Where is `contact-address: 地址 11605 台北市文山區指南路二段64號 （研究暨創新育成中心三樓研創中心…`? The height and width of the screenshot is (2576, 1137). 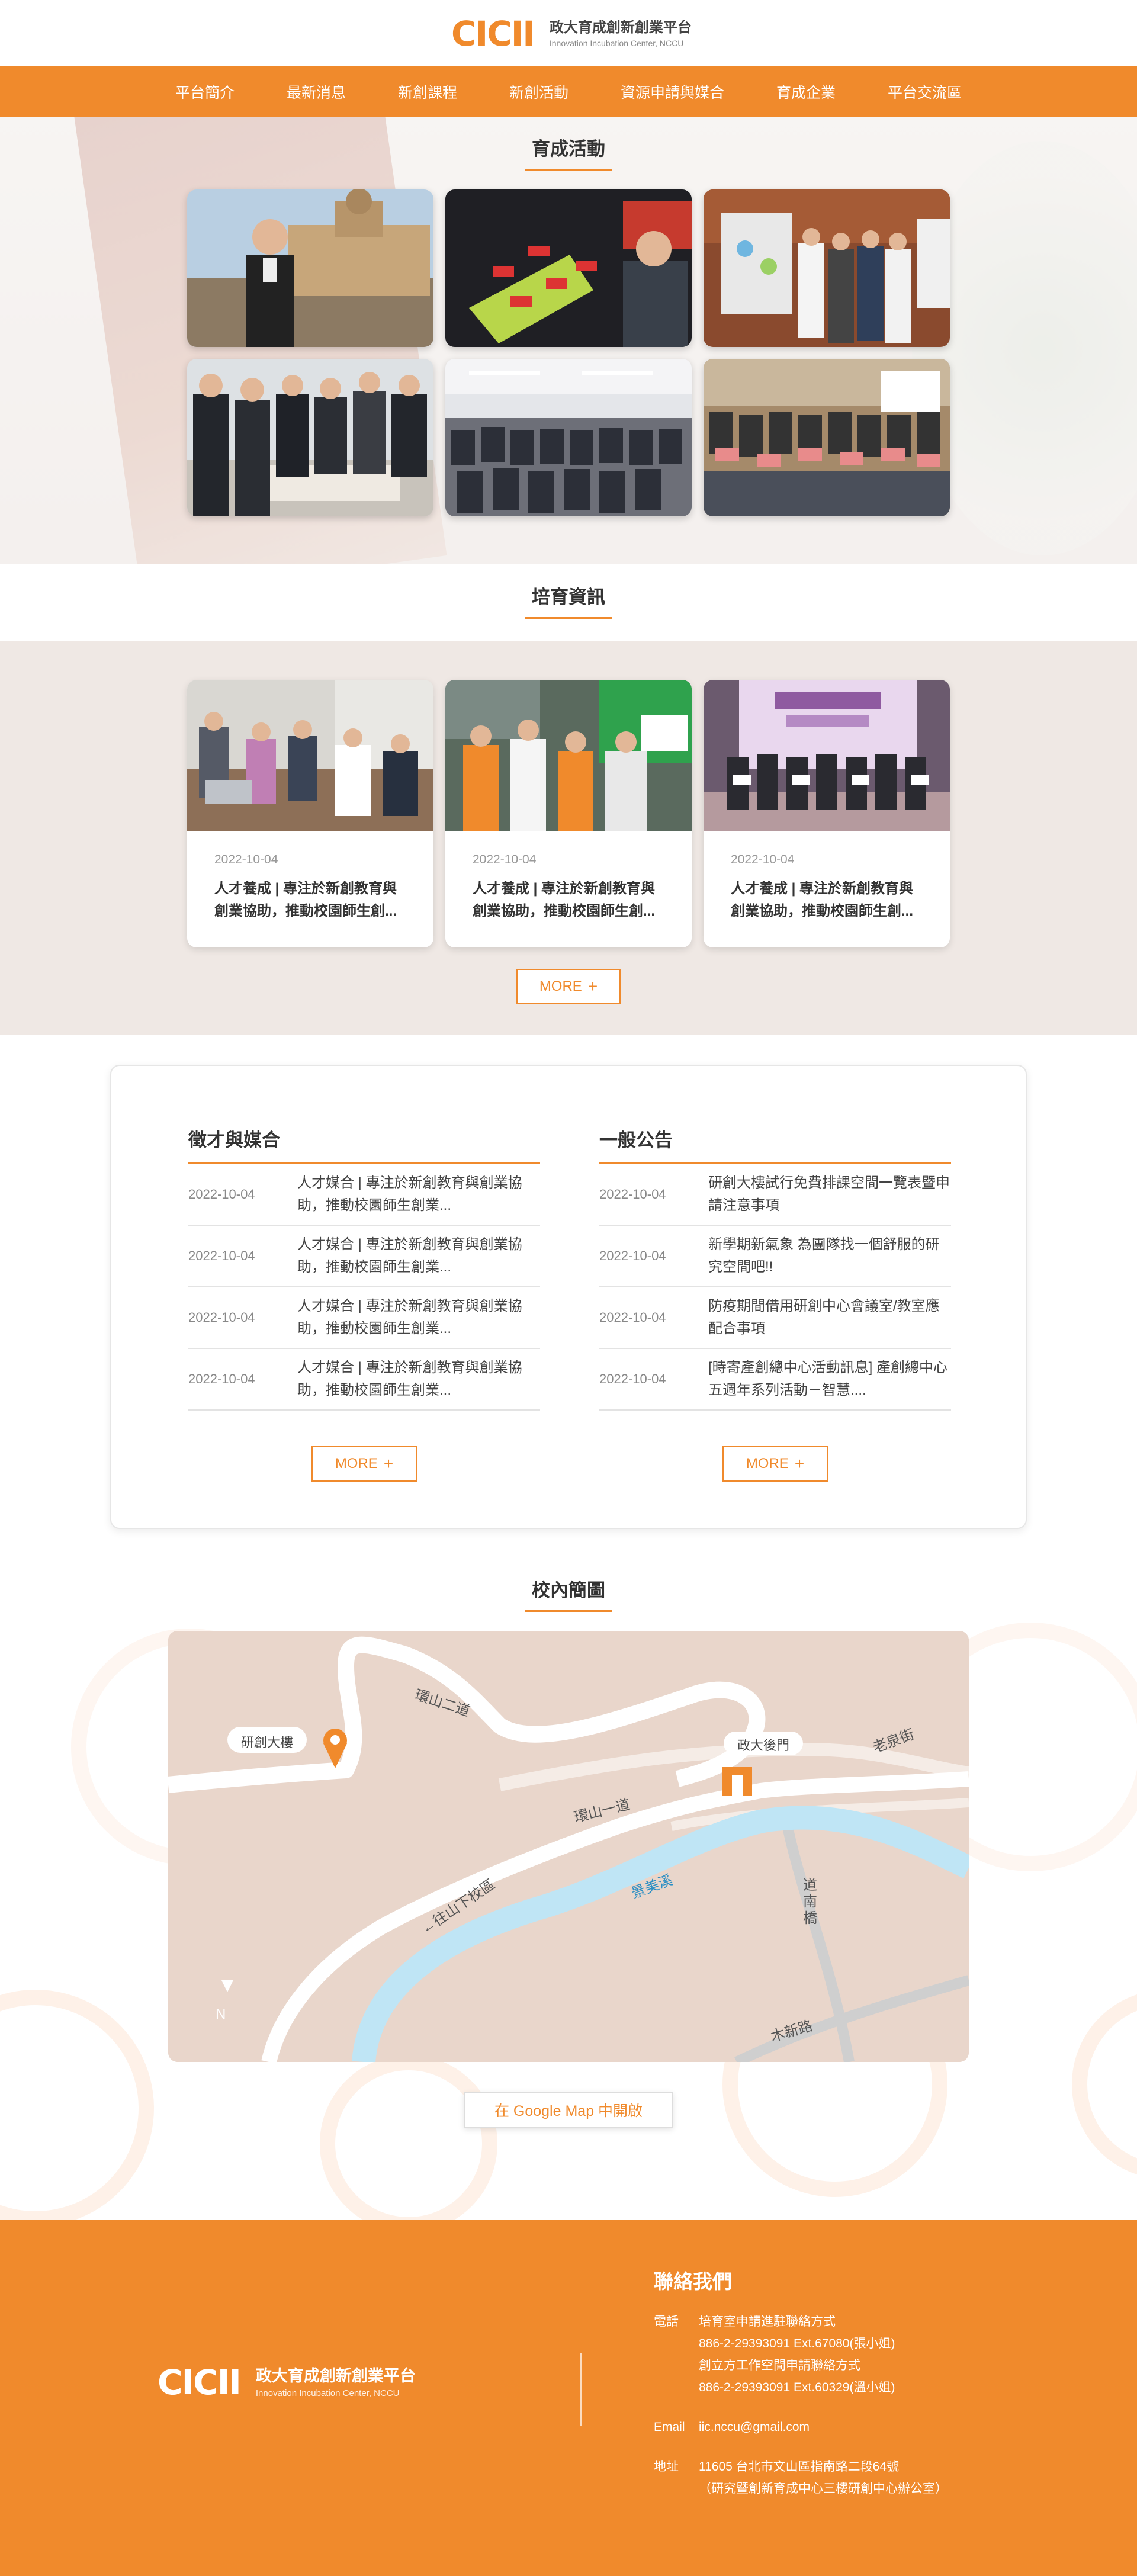
contact-address: 地址 11605 台北市文山區指南路二段64號 （研究暨創新育成中心三樓研創中心… is located at coordinates (843, 2478).